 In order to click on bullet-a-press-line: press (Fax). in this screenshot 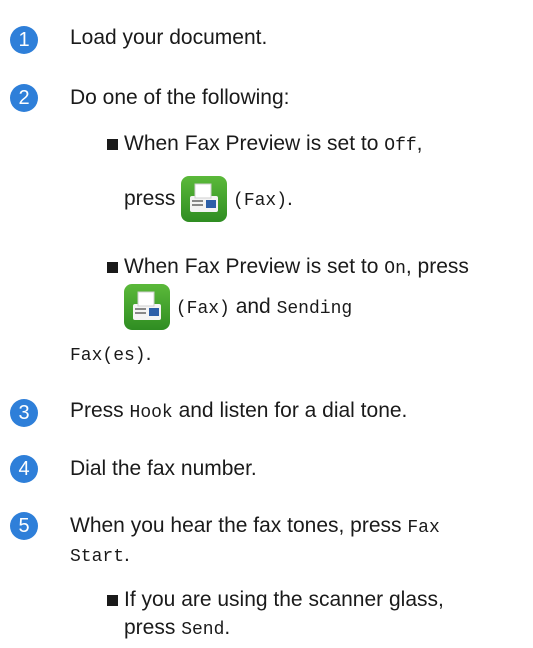, I will do `click(208, 200)`.